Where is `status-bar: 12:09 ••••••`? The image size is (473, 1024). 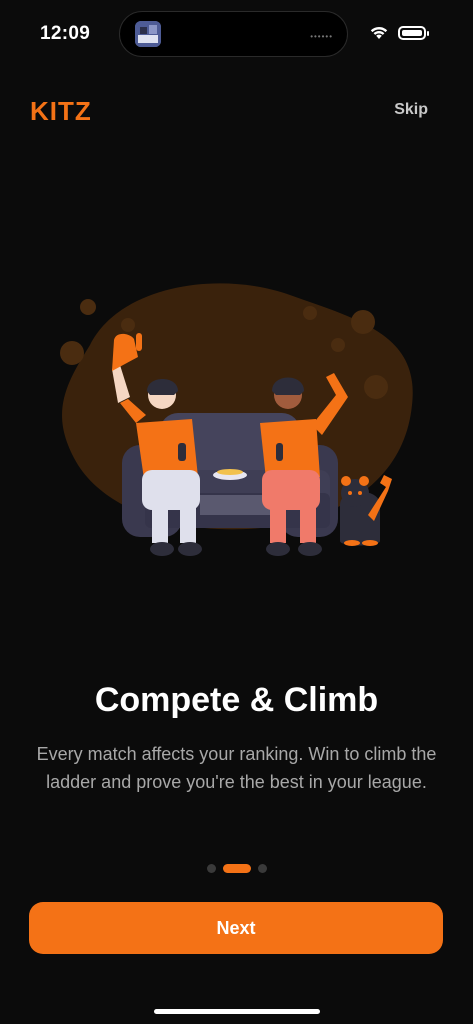 status-bar: 12:09 •••••• is located at coordinates (236, 32).